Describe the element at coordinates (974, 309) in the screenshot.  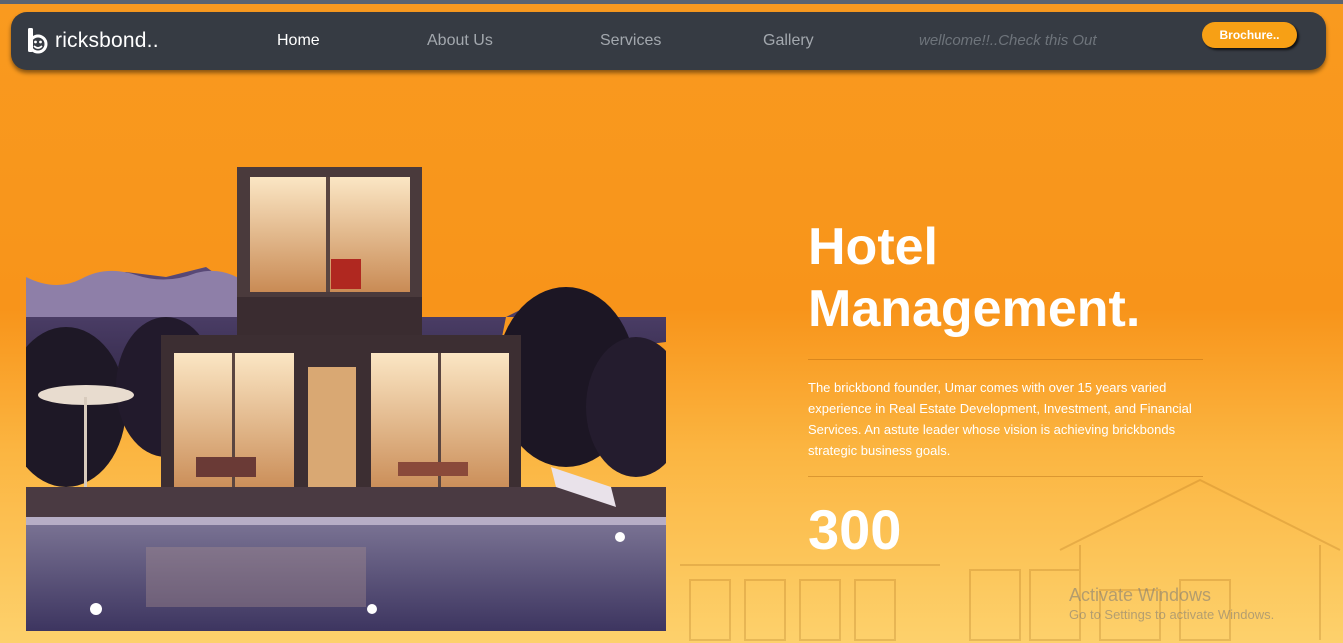
I see `hero-title-line-2: Management.` at that location.